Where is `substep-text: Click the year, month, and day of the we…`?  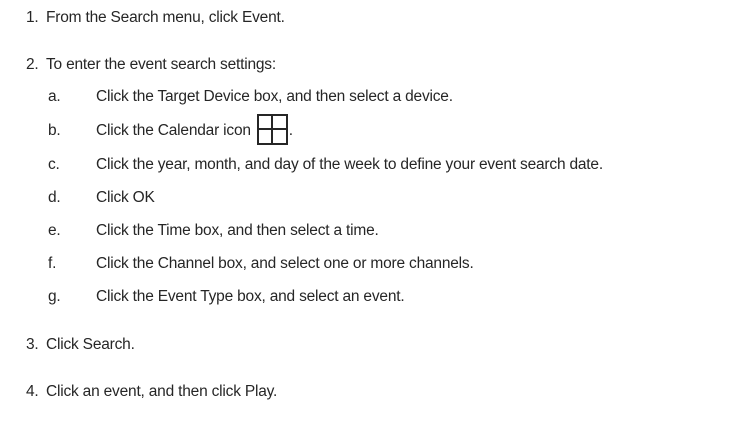 substep-text: Click the year, month, and day of the we… is located at coordinates (349, 164).